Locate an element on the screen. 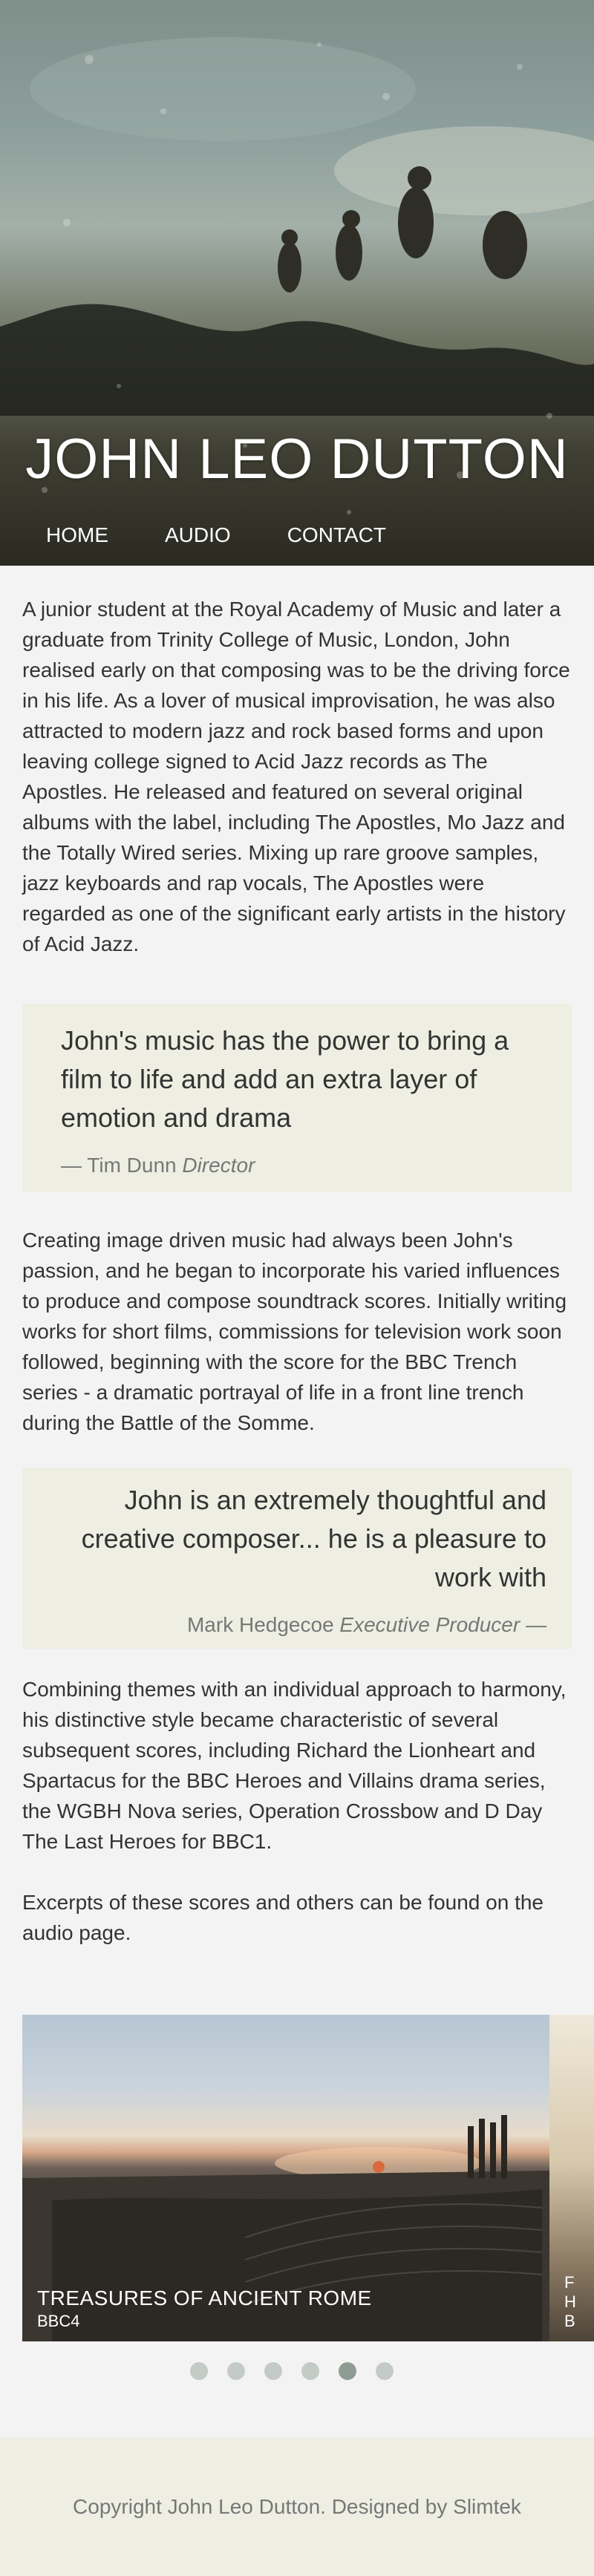 The width and height of the screenshot is (594, 2576). quote-1-dash: — is located at coordinates (75, 1165).